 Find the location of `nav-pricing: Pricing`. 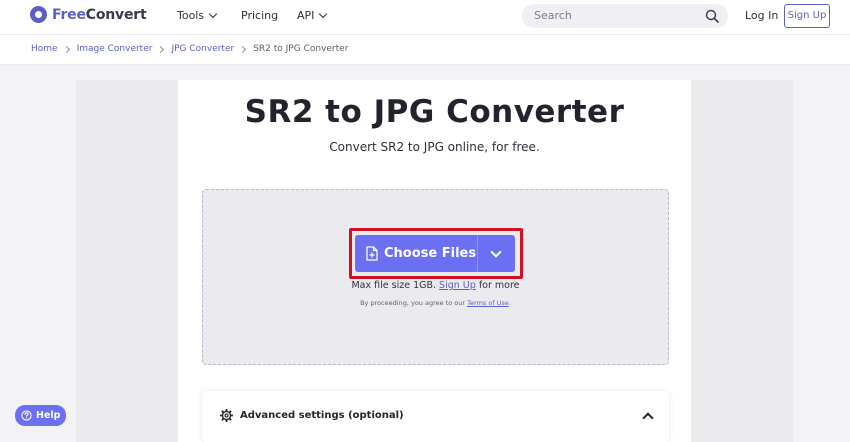

nav-pricing: Pricing is located at coordinates (259, 15).